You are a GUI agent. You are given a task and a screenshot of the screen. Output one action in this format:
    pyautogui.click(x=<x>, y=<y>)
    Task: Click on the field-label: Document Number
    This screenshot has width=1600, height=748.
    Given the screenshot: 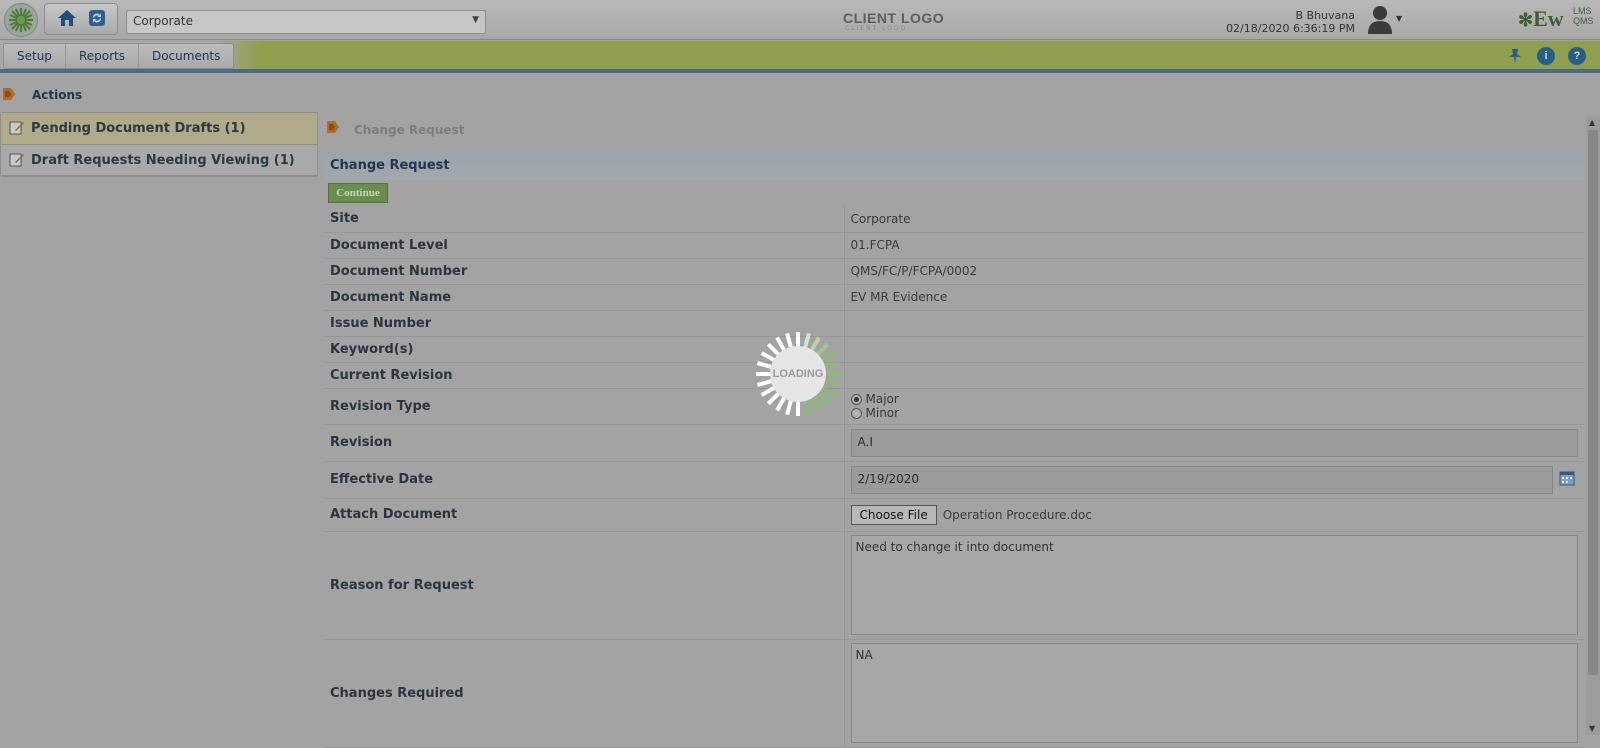 What is the action you would take?
    pyautogui.click(x=584, y=271)
    